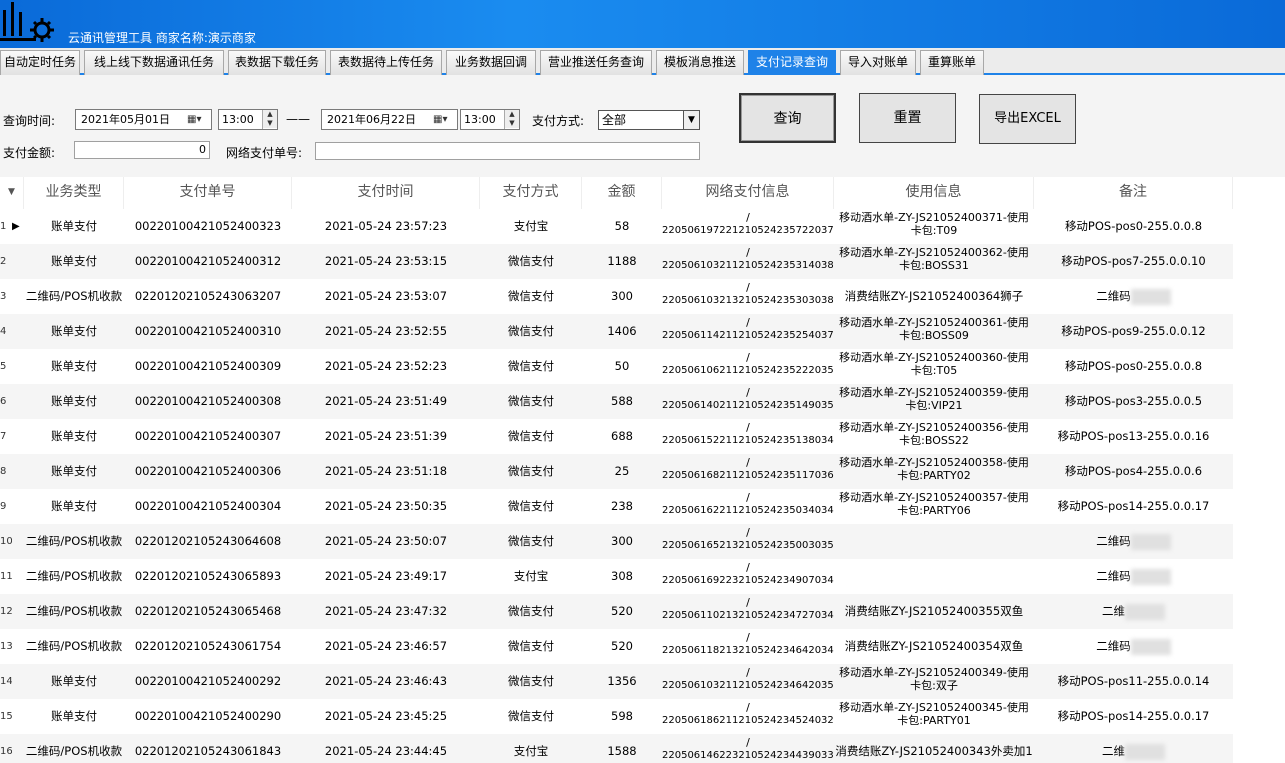  I want to click on sort-indicator-icon: ▼, so click(12, 193).